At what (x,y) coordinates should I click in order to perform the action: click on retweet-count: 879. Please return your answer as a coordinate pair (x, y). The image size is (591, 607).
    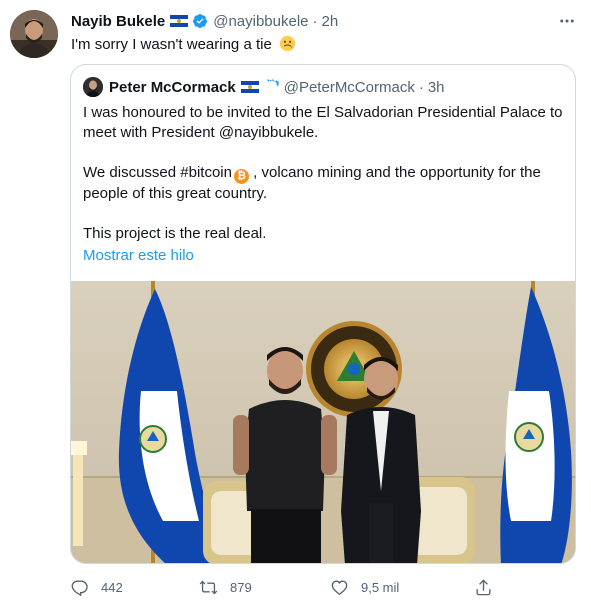
    Looking at the image, I should click on (241, 587).